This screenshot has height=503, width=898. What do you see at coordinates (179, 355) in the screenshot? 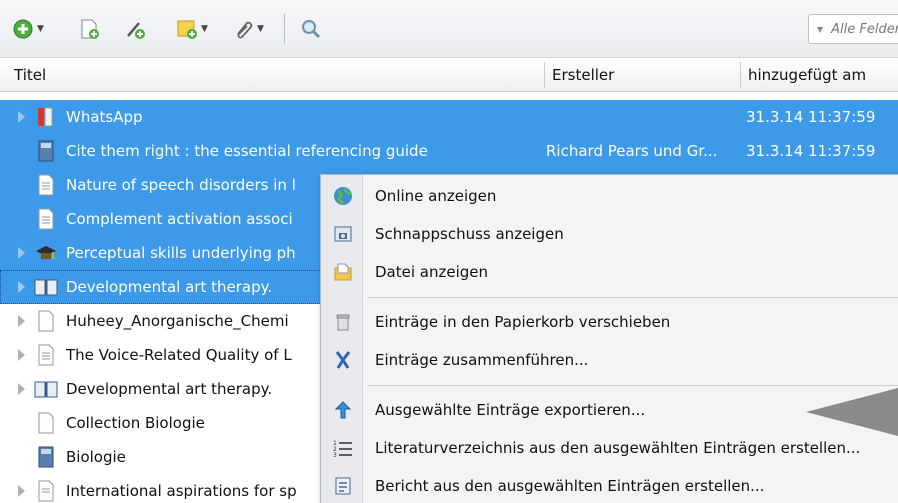
I see `row-title: The Voice-Related Quality of L` at bounding box center [179, 355].